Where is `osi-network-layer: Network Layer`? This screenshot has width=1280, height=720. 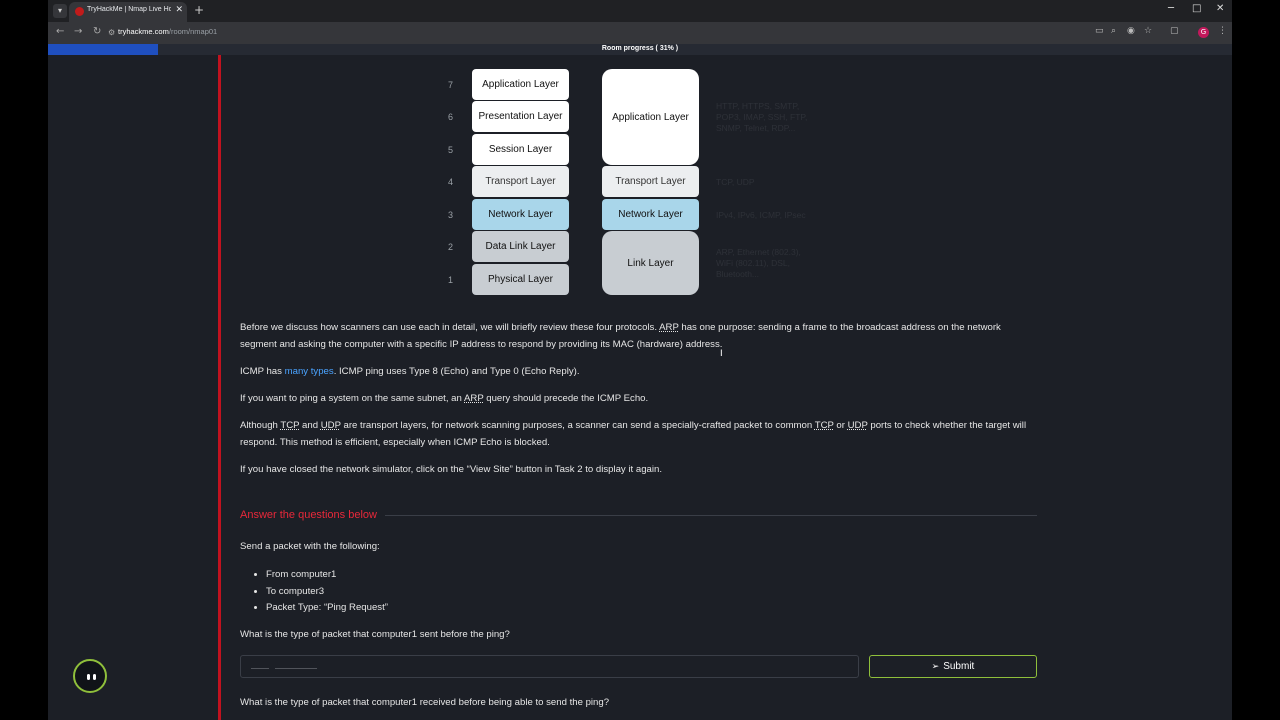
osi-network-layer: Network Layer is located at coordinates (520, 214).